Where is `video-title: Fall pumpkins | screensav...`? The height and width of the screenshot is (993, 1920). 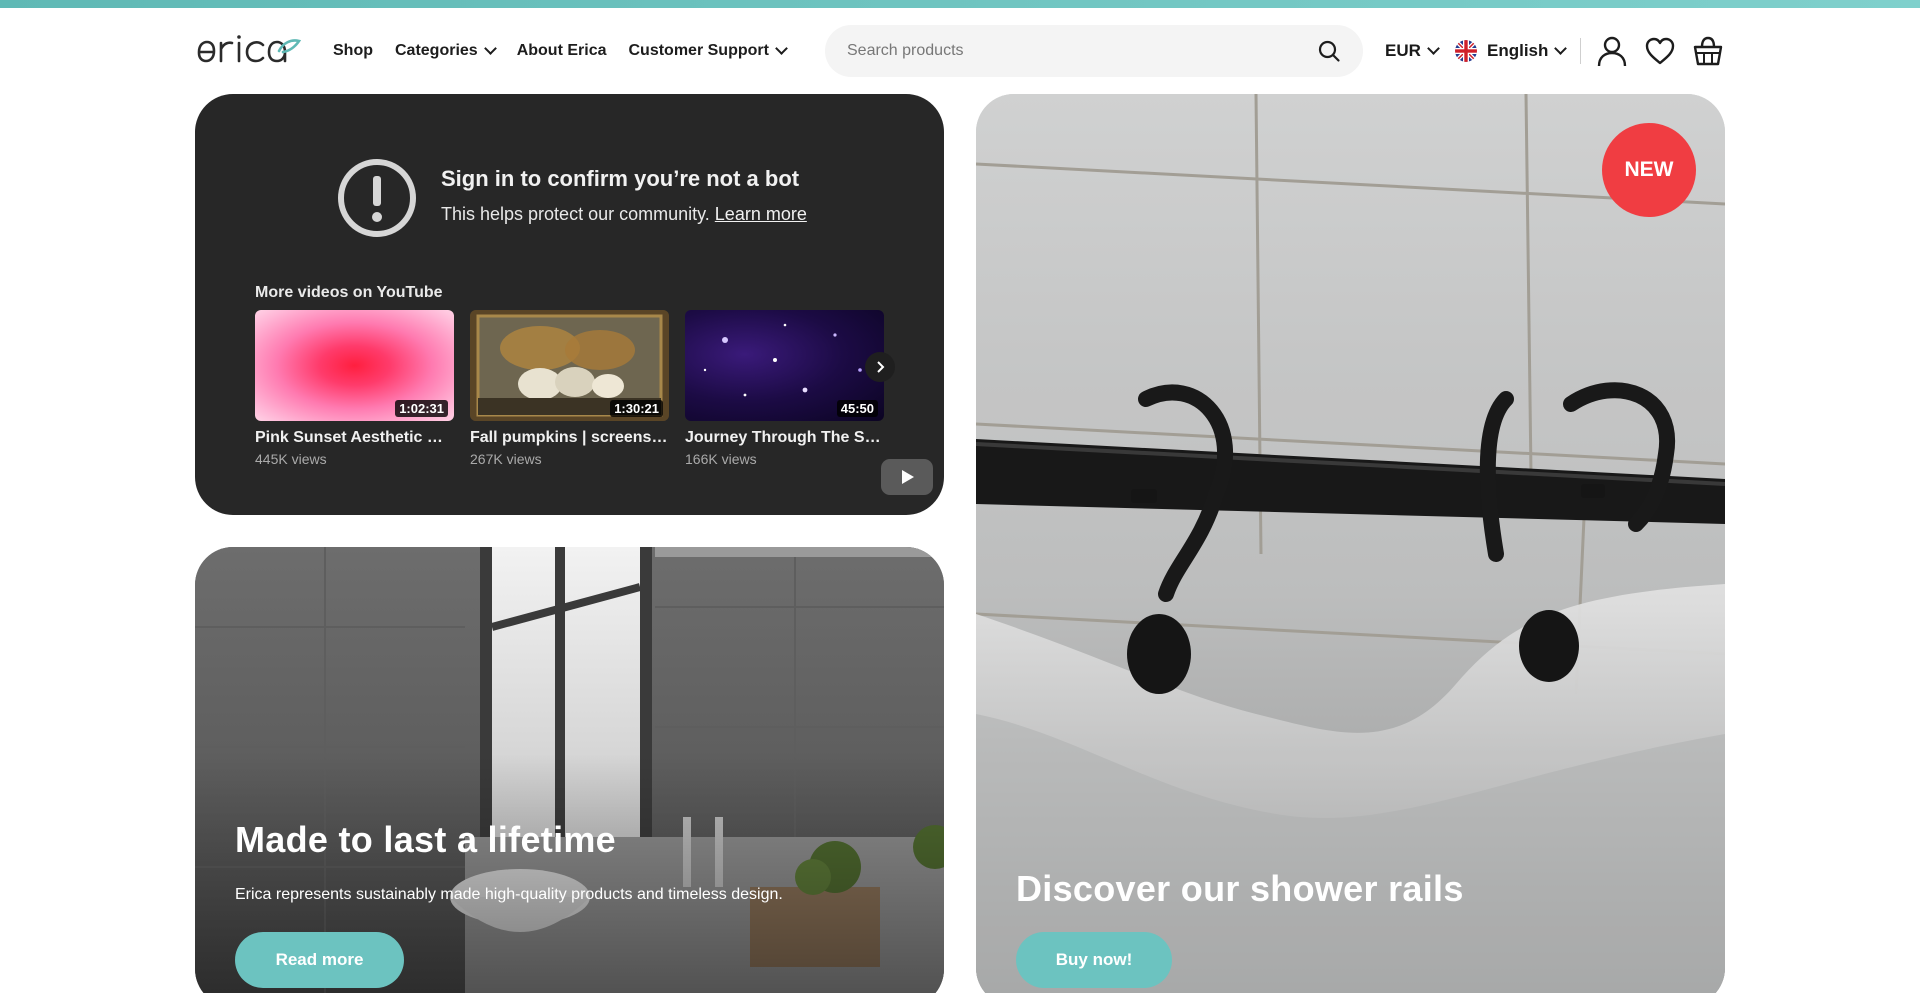
video-title: Fall pumpkins | screensav... is located at coordinates (569, 438).